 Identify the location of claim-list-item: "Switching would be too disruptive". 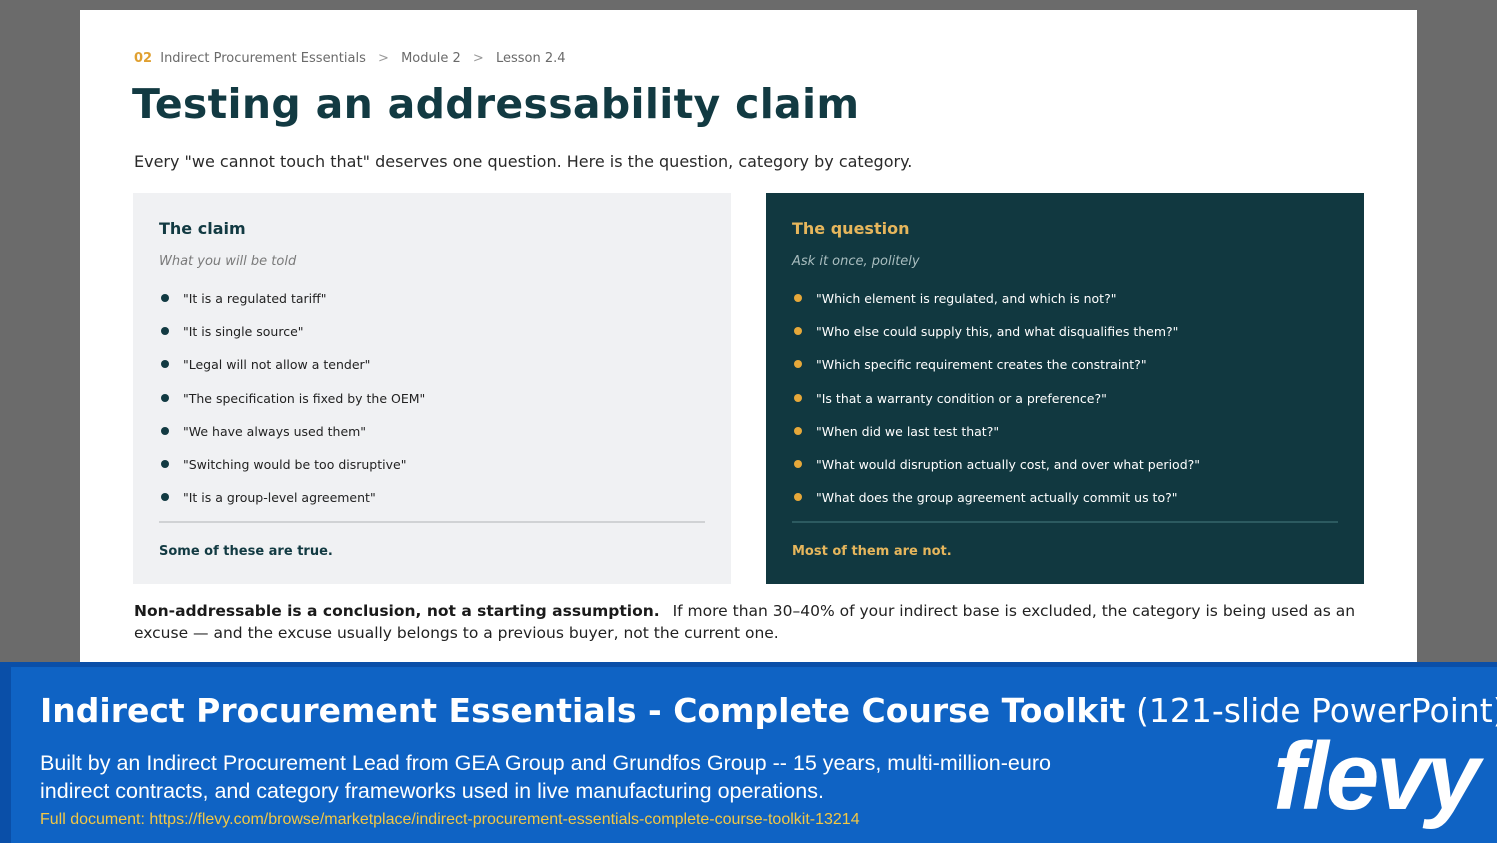
(292, 473).